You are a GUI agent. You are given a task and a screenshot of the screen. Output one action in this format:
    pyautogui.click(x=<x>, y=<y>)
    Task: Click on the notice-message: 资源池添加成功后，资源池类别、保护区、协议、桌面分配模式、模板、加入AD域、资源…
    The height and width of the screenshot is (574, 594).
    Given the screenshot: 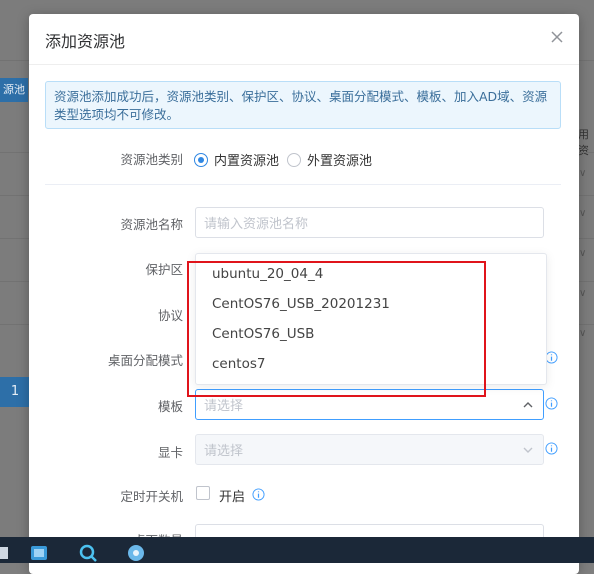 What is the action you would take?
    pyautogui.click(x=303, y=105)
    